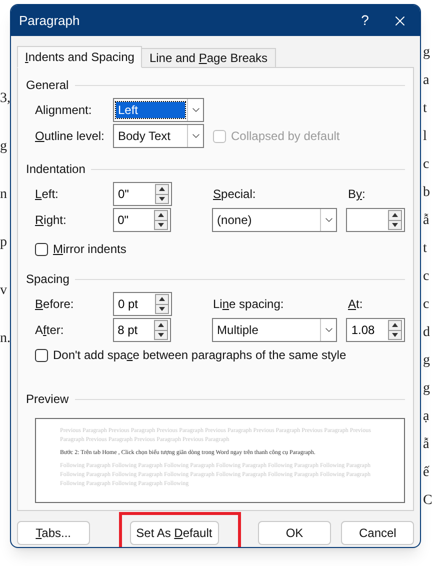 The image size is (436, 566). Describe the element at coordinates (51, 220) in the screenshot. I see `field-label: Right:` at that location.